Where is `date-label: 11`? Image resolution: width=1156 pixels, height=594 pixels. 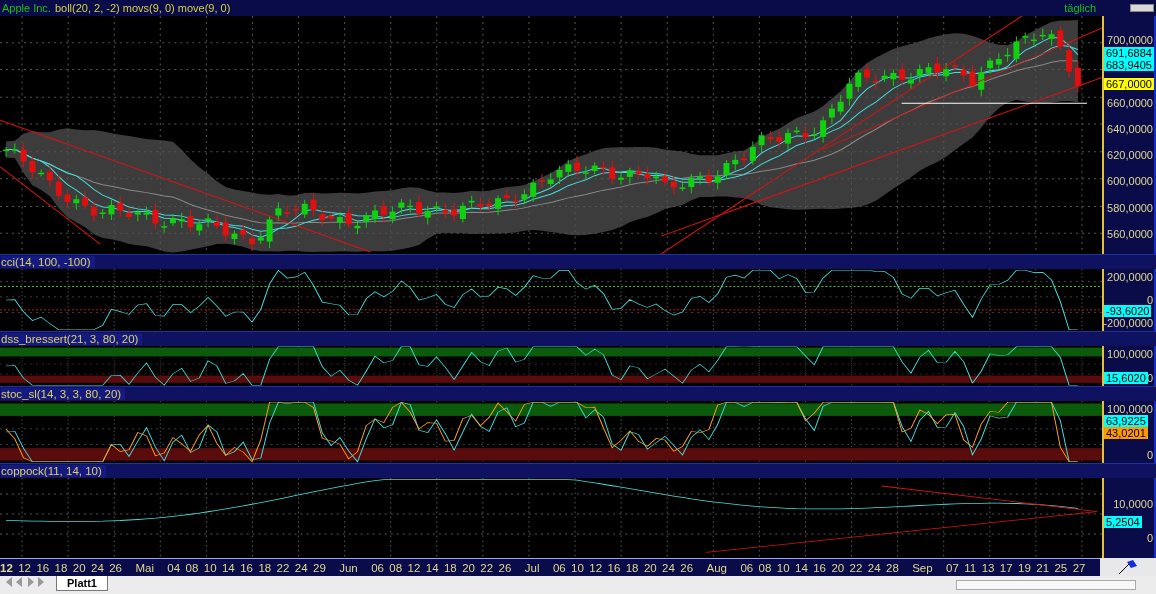
date-label: 11 is located at coordinates (970, 567).